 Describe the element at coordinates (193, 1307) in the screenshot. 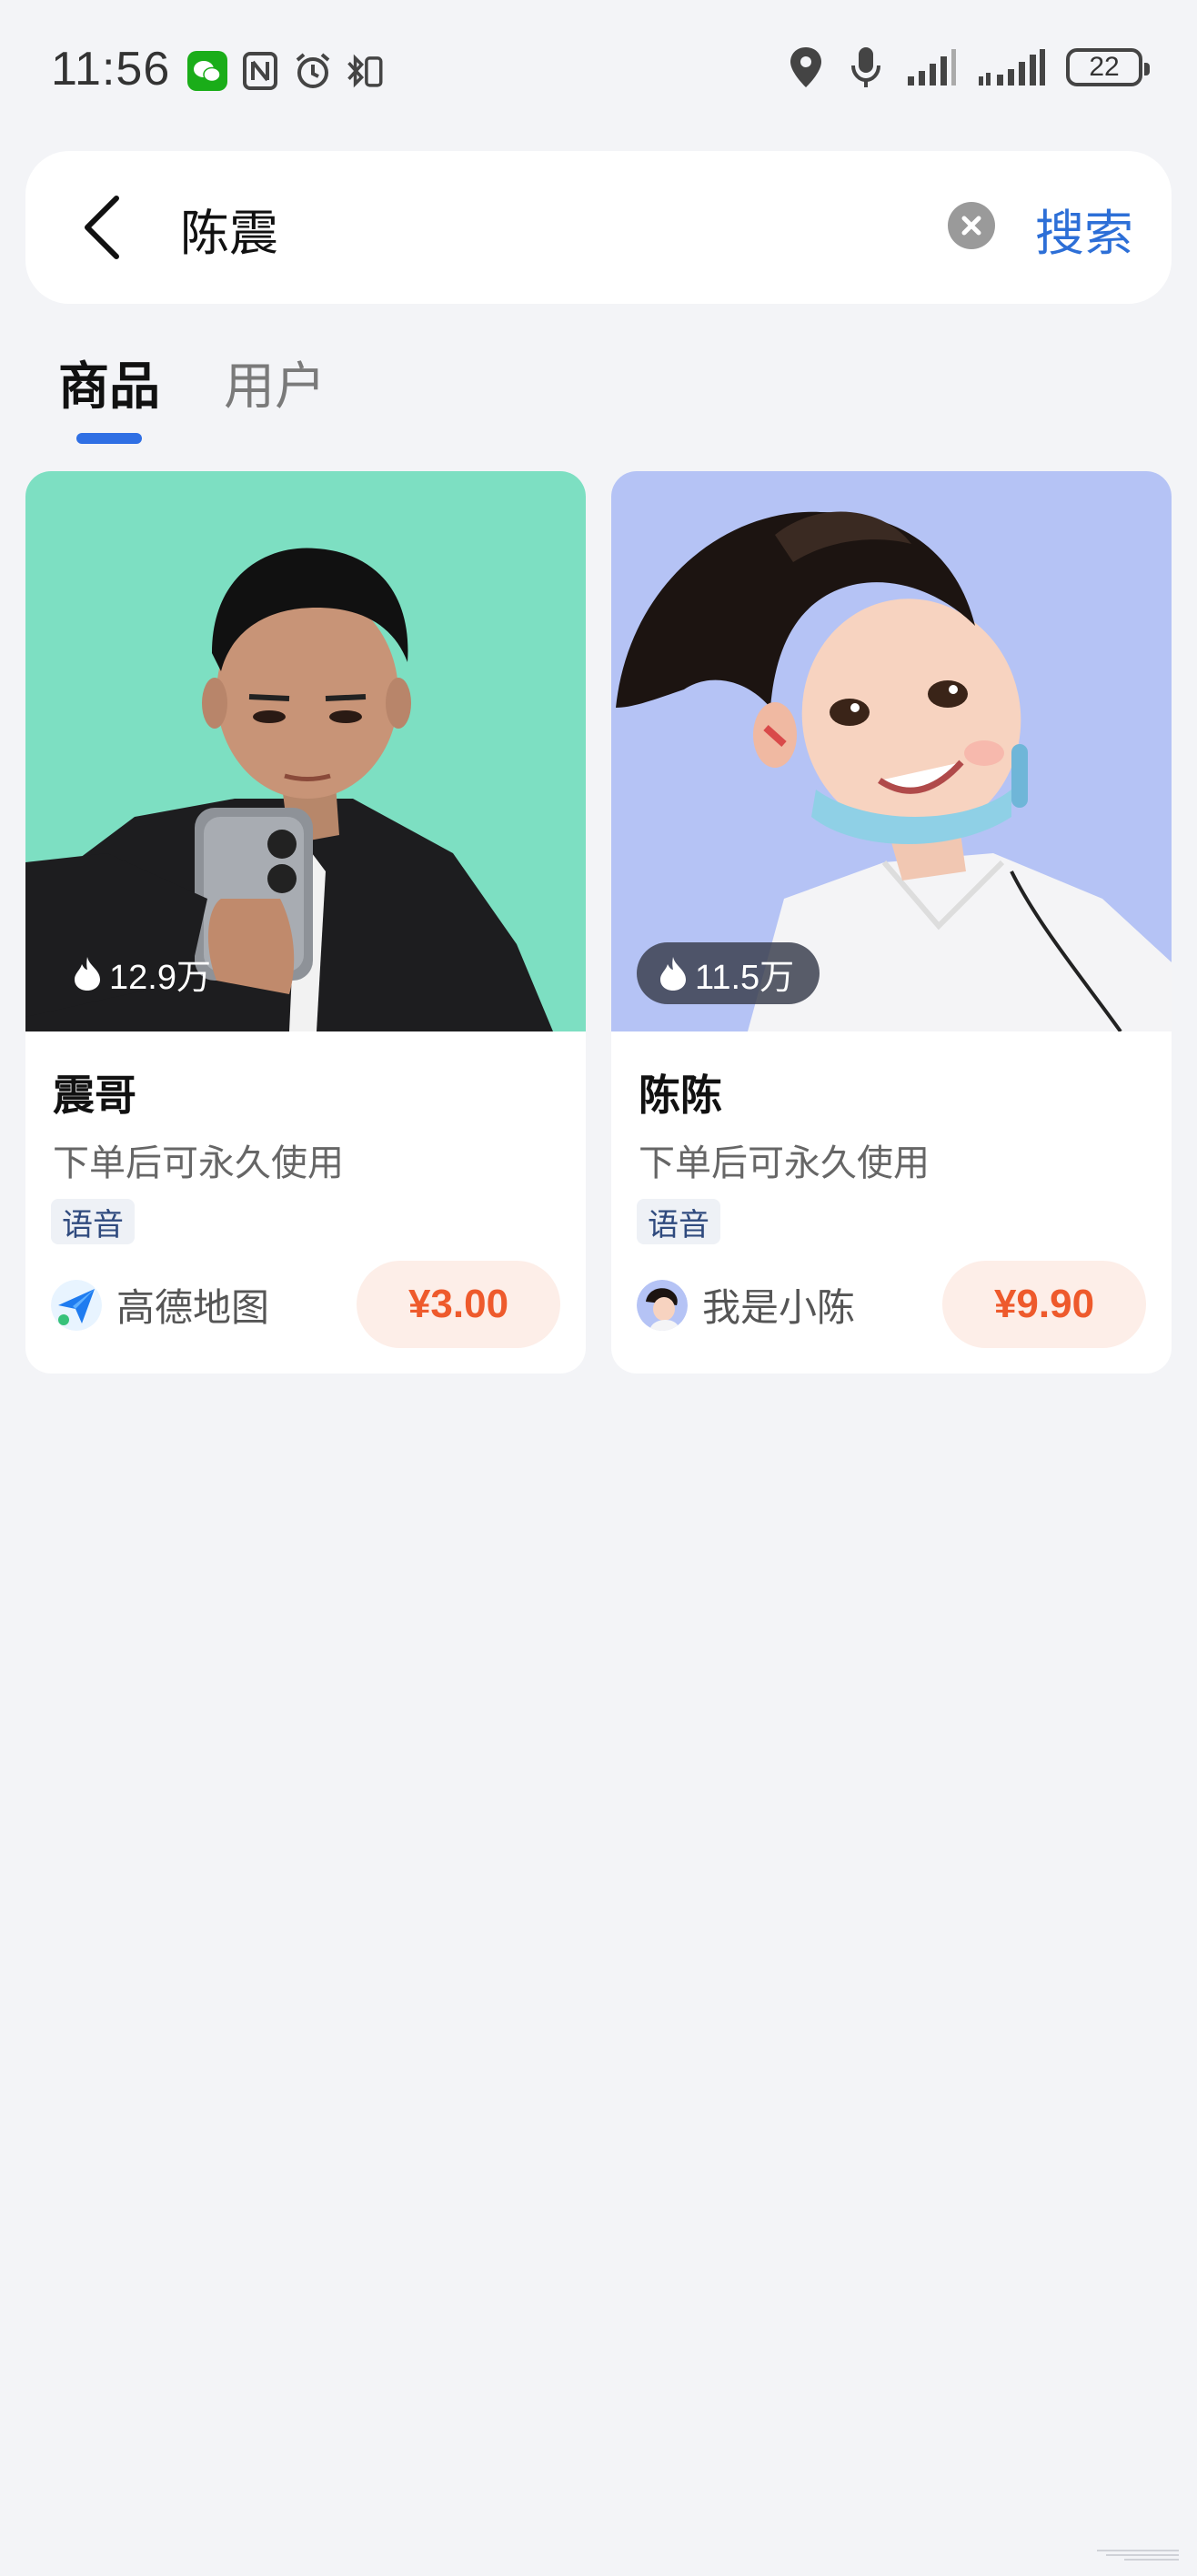

I see `seller-name: 高德地图` at that location.